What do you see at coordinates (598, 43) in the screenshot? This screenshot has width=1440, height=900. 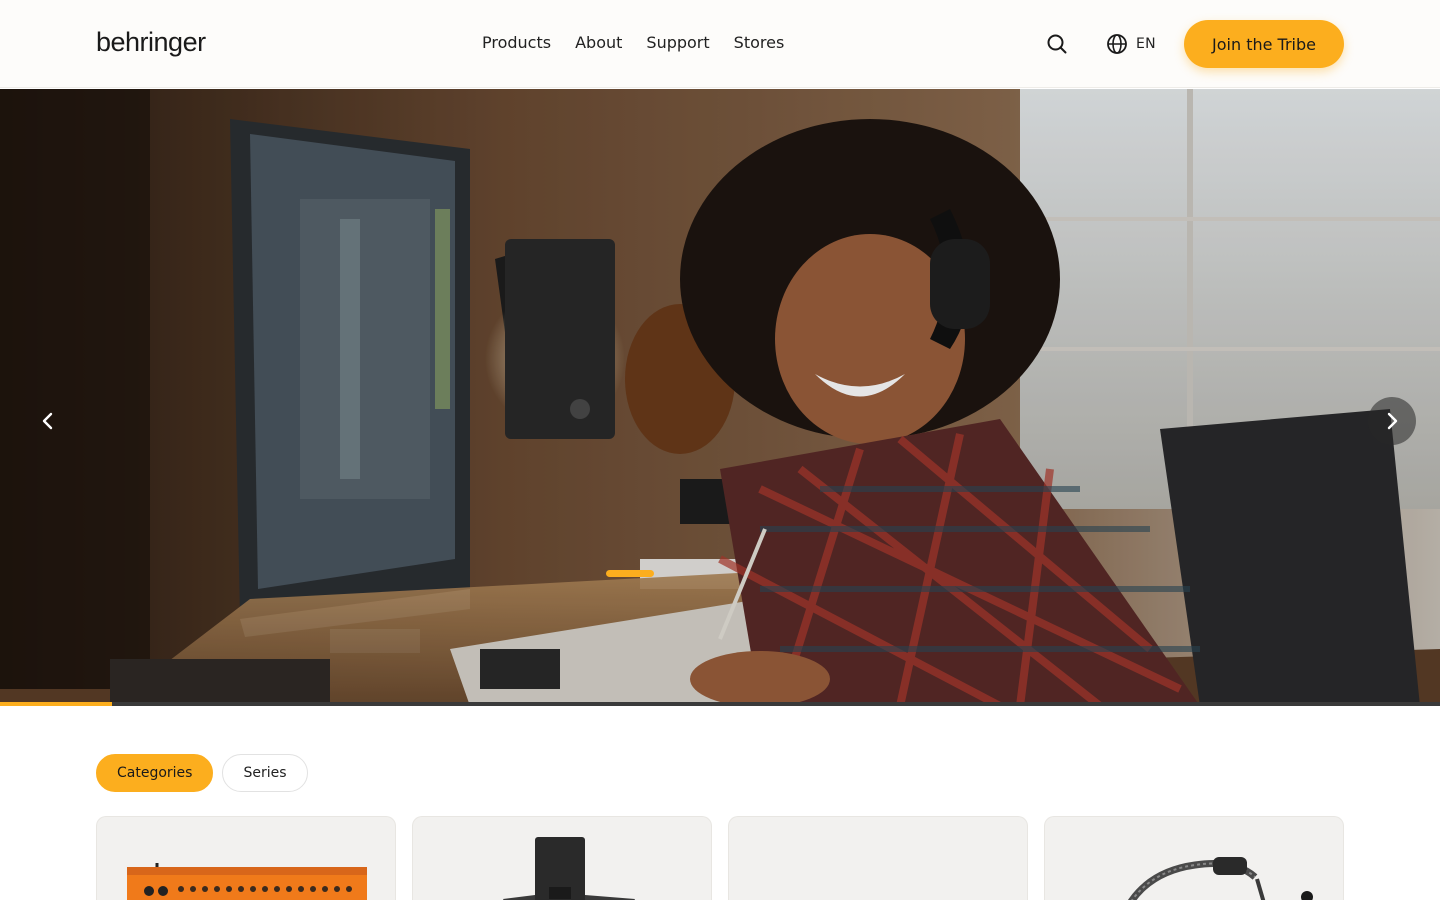 I see `nav-item-about: About` at bounding box center [598, 43].